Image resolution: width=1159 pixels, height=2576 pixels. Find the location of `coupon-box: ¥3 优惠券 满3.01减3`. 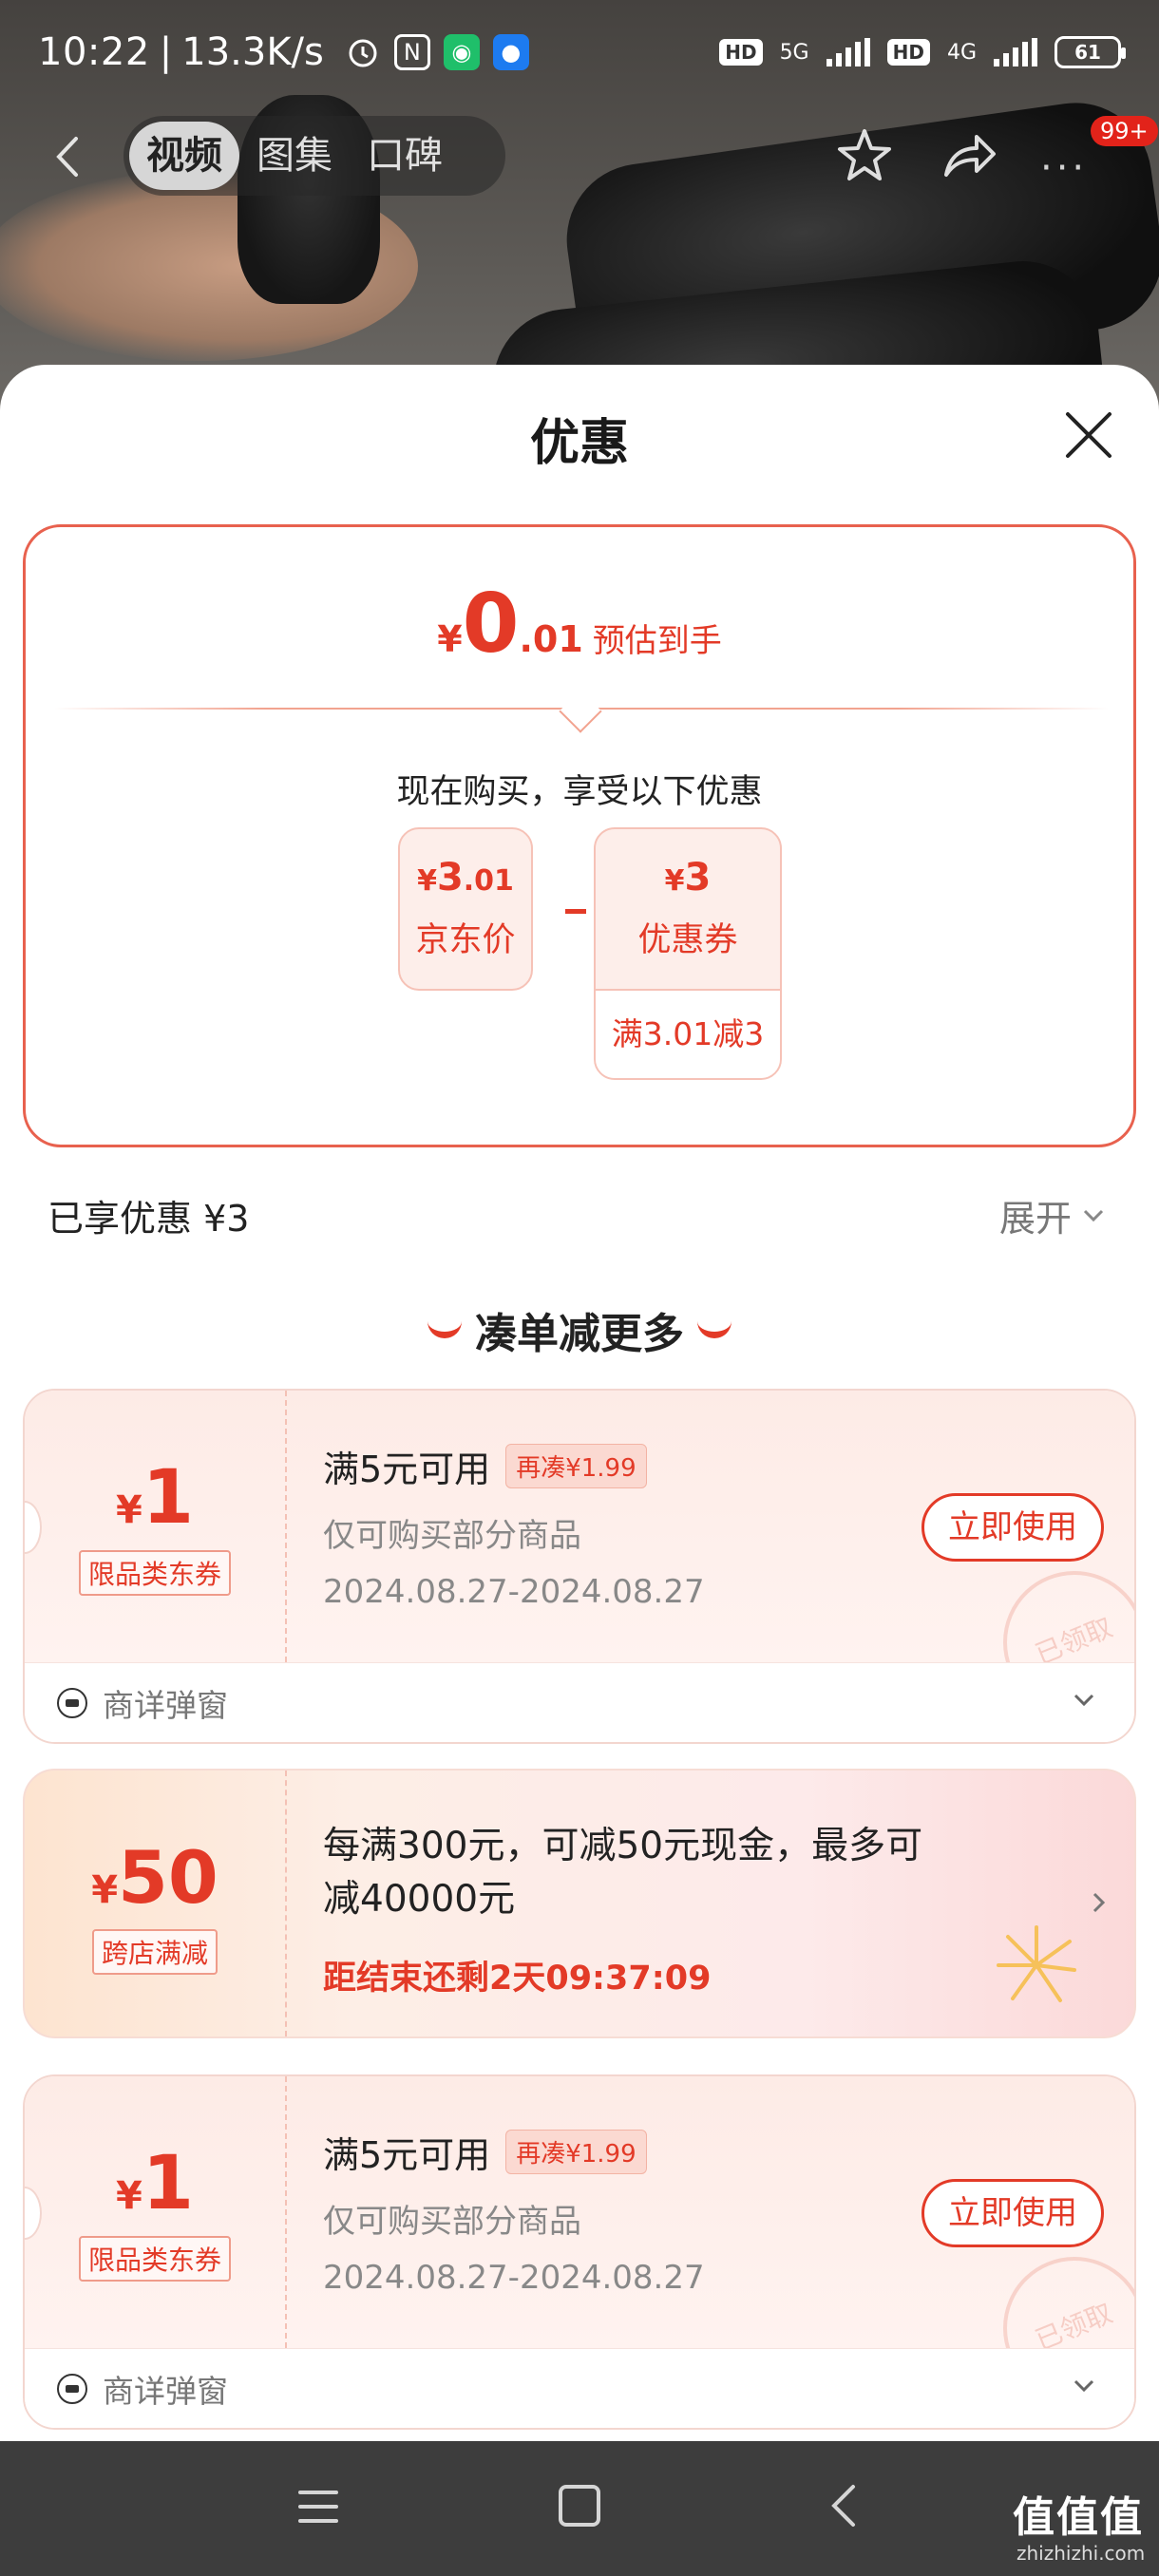

coupon-box: ¥3 优惠券 满3.01减3 is located at coordinates (688, 953).